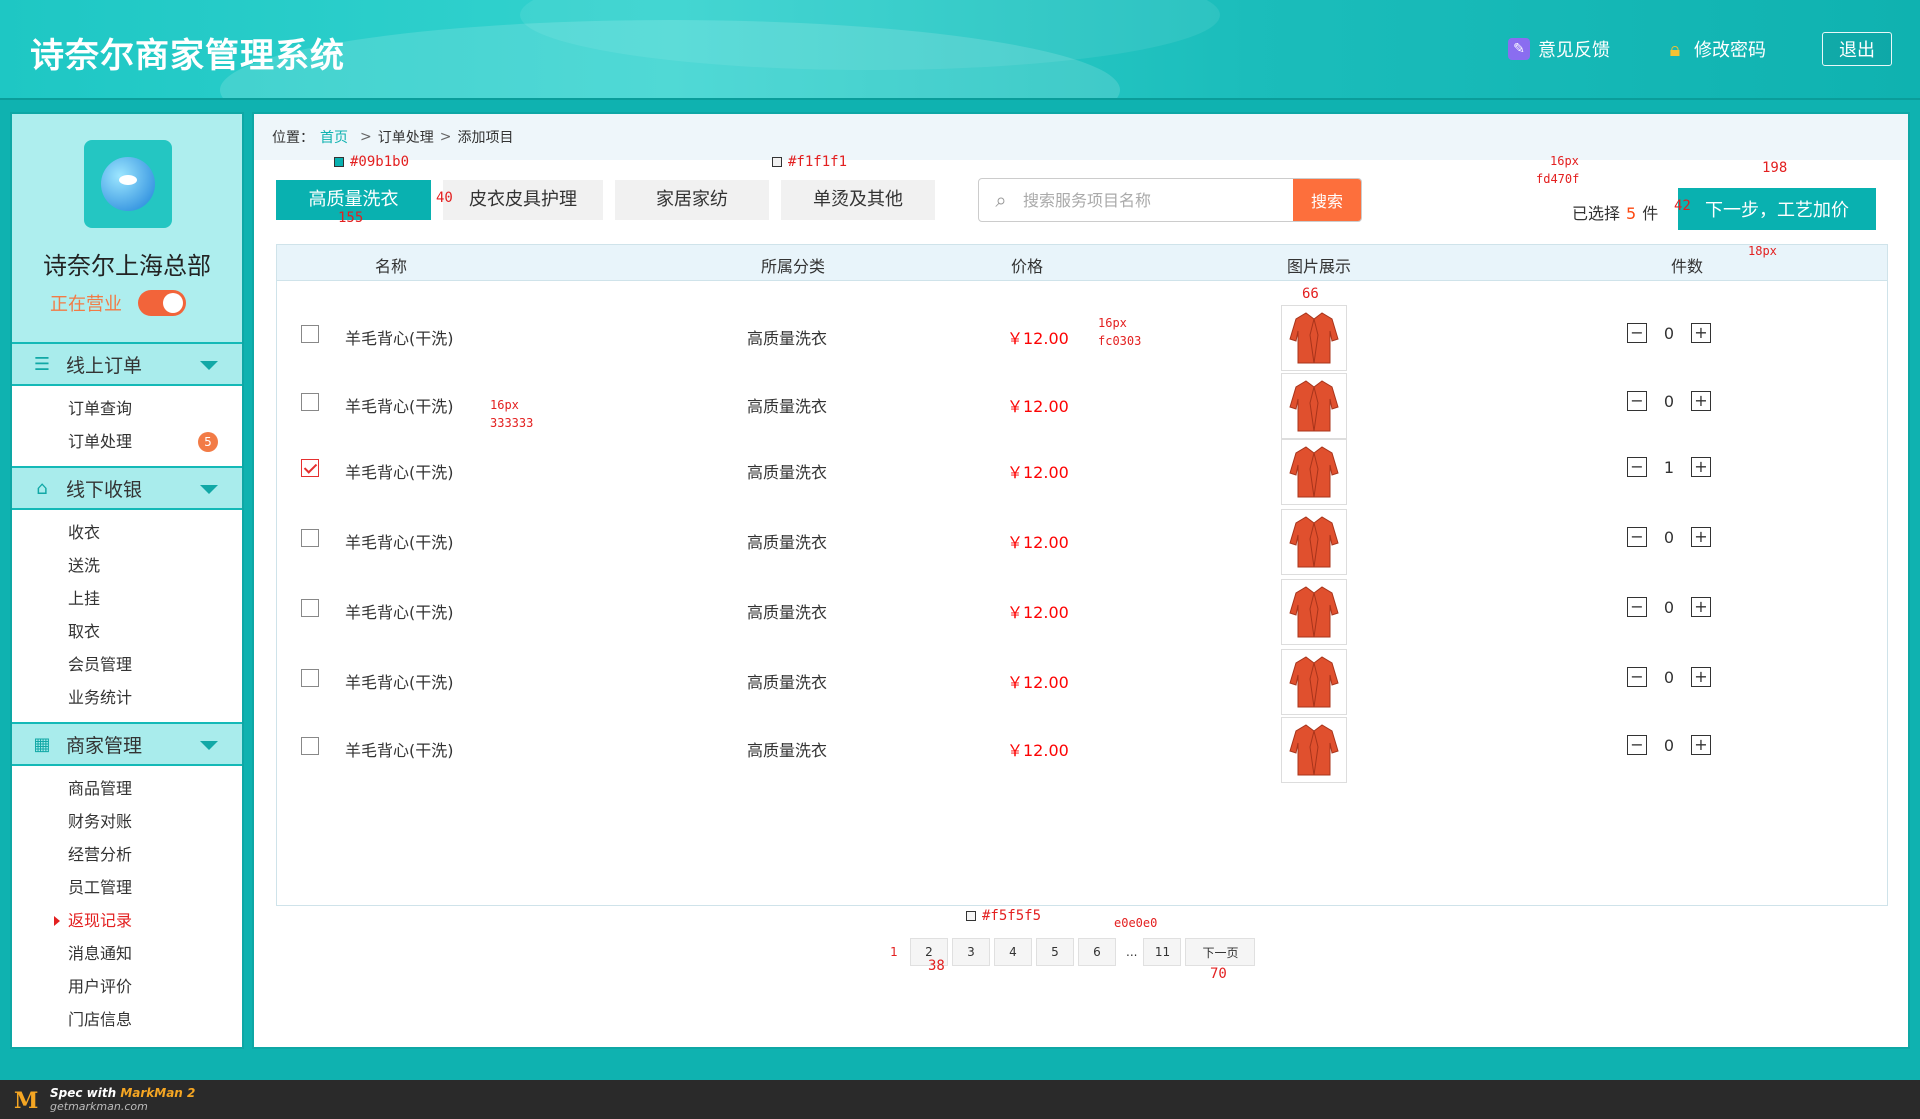 The height and width of the screenshot is (1119, 1920). I want to click on sidebar-item-analysis: 经营分析, so click(127, 854).